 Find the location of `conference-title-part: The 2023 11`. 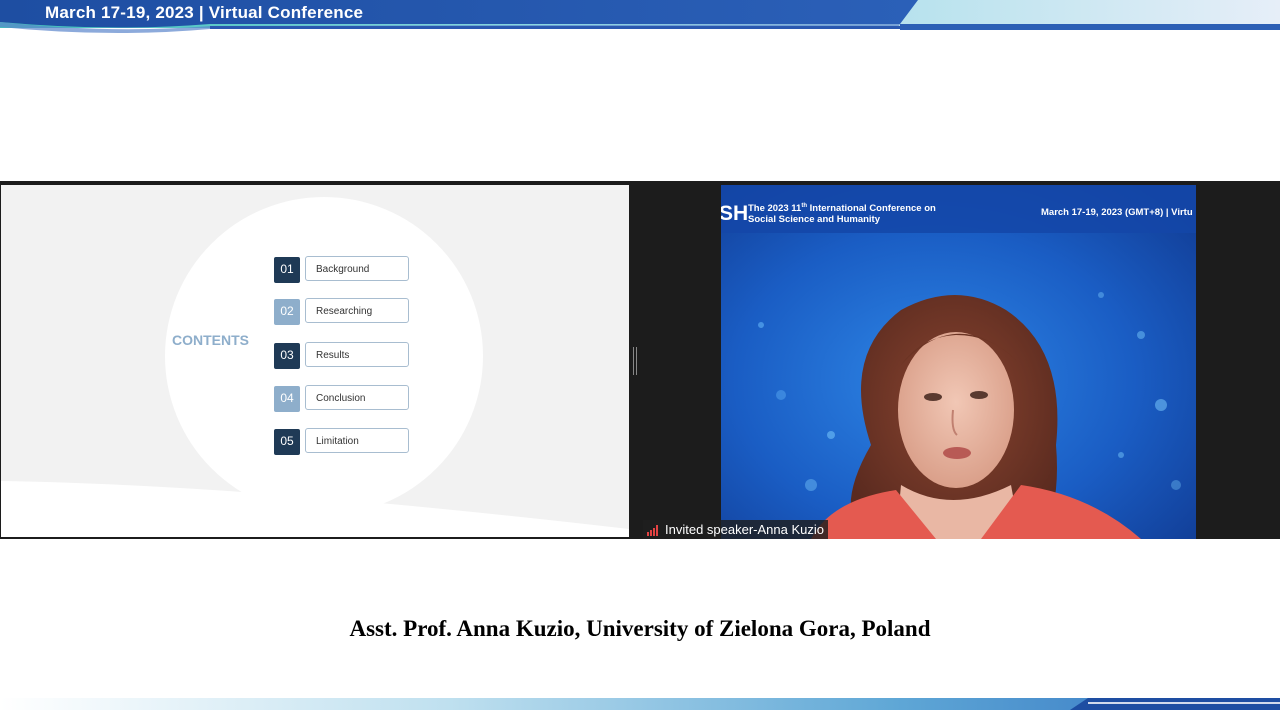

conference-title-part: The 2023 11 is located at coordinates (775, 209).